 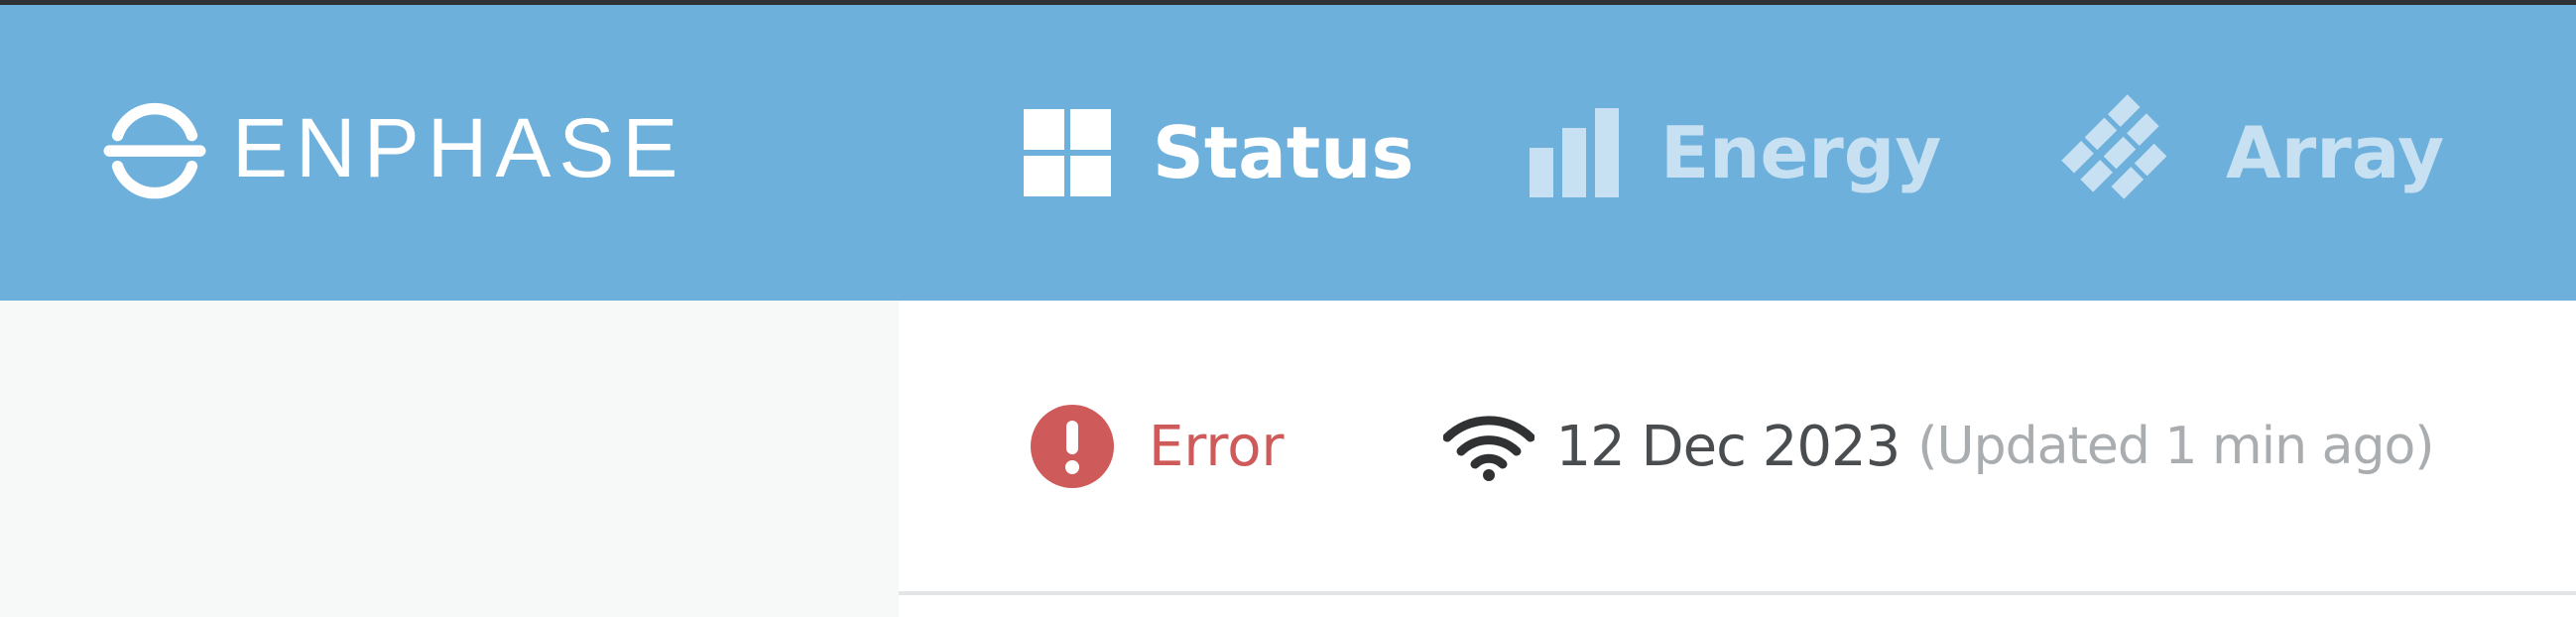 I want to click on nav-tab-status: Status, so click(x=1218, y=152).